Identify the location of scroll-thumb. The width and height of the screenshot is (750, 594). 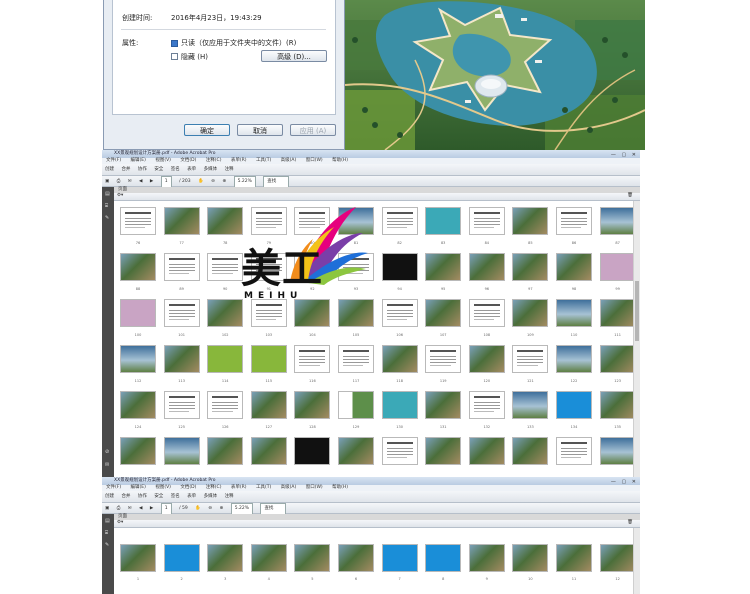
(637, 311).